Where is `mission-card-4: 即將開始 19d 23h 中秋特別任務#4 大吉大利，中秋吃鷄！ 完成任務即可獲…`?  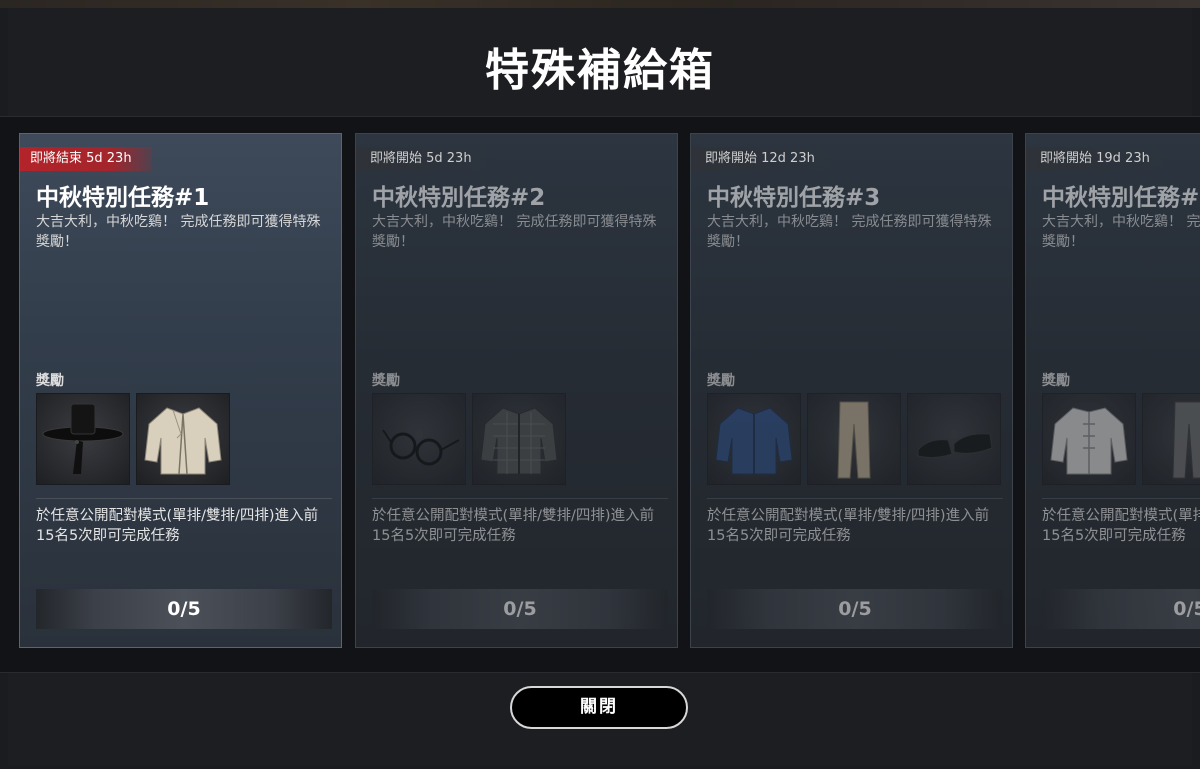 mission-card-4: 即將開始 19d 23h 中秋特別任務#4 大吉大利，中秋吃鷄！ 完成任務即可獲… is located at coordinates (1112, 390).